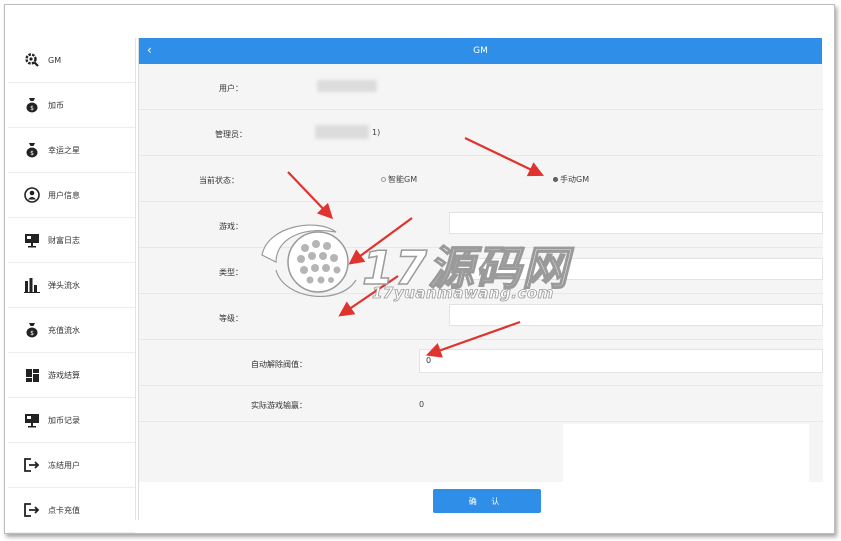 Image resolution: width=841 pixels, height=541 pixels. I want to click on status-option-manual-gm: 手动GM, so click(571, 179).